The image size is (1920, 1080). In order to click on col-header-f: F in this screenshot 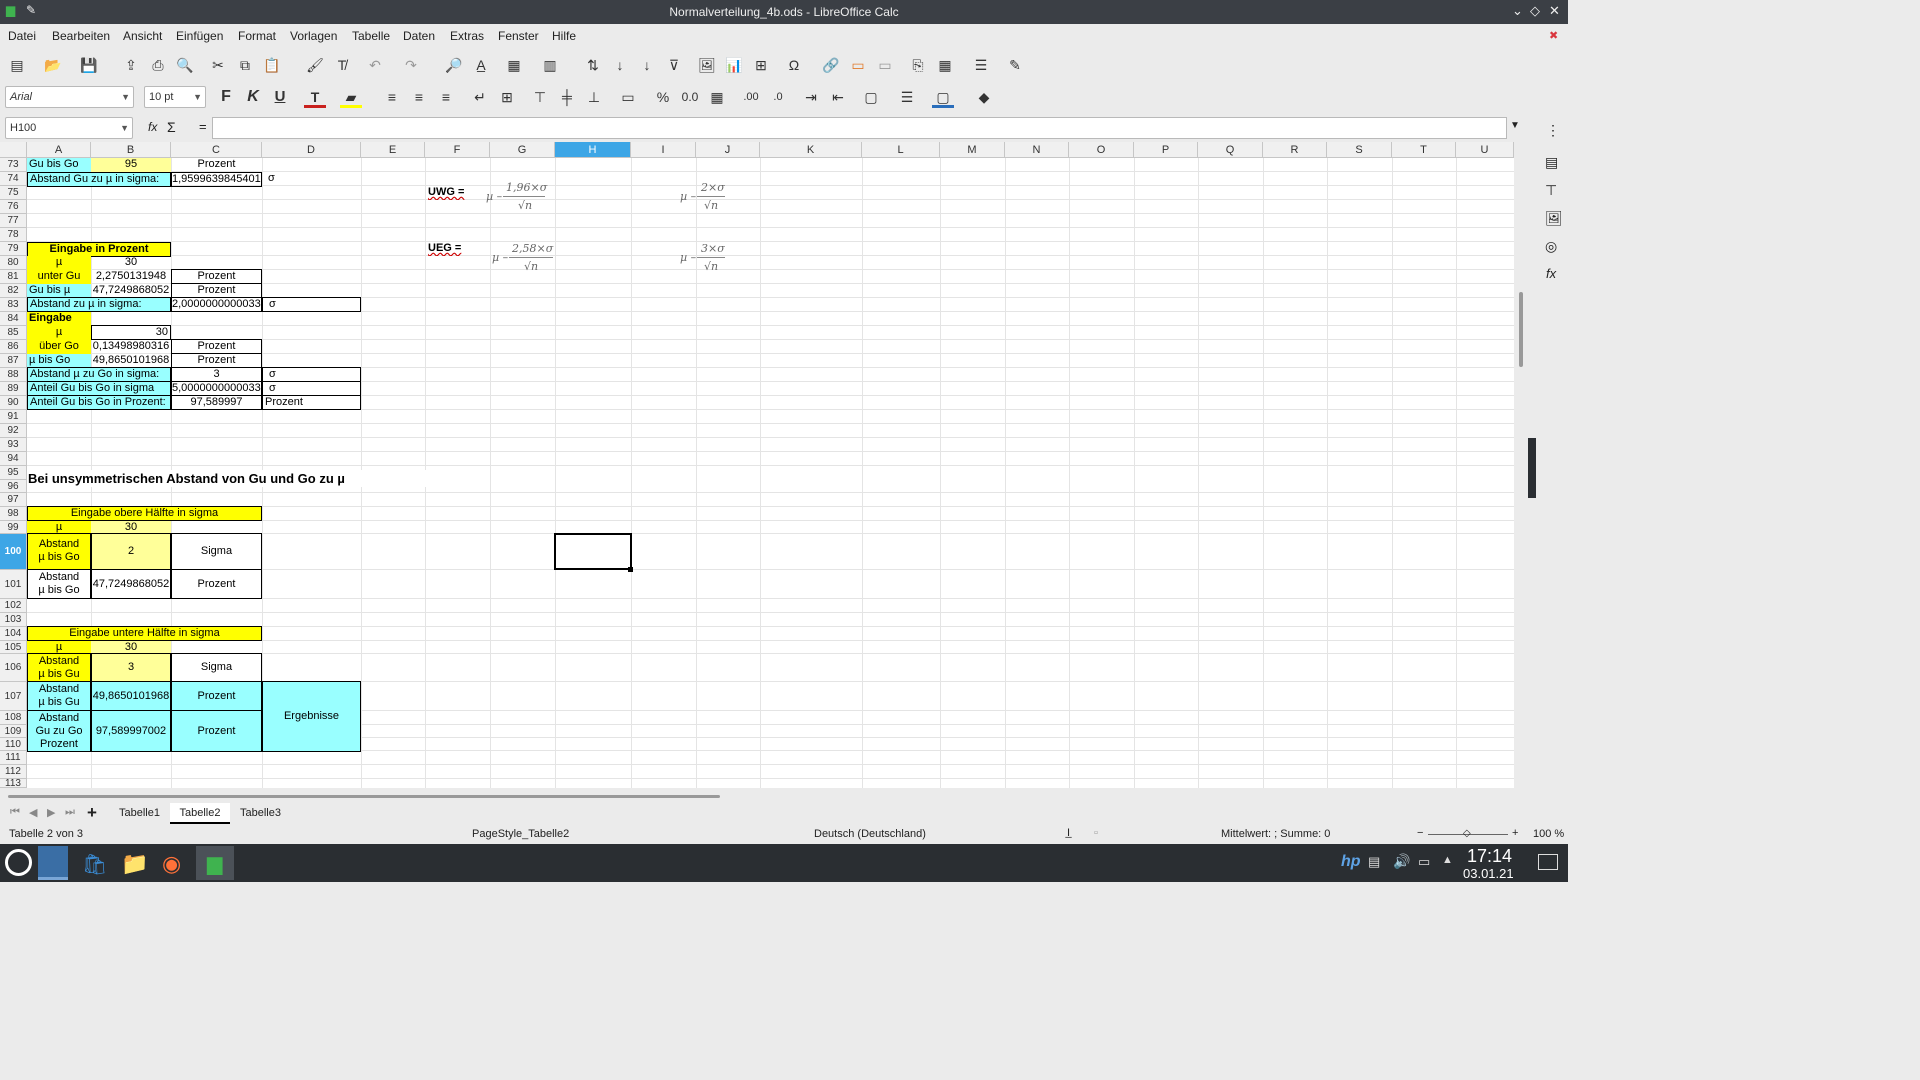, I will do `click(457, 150)`.